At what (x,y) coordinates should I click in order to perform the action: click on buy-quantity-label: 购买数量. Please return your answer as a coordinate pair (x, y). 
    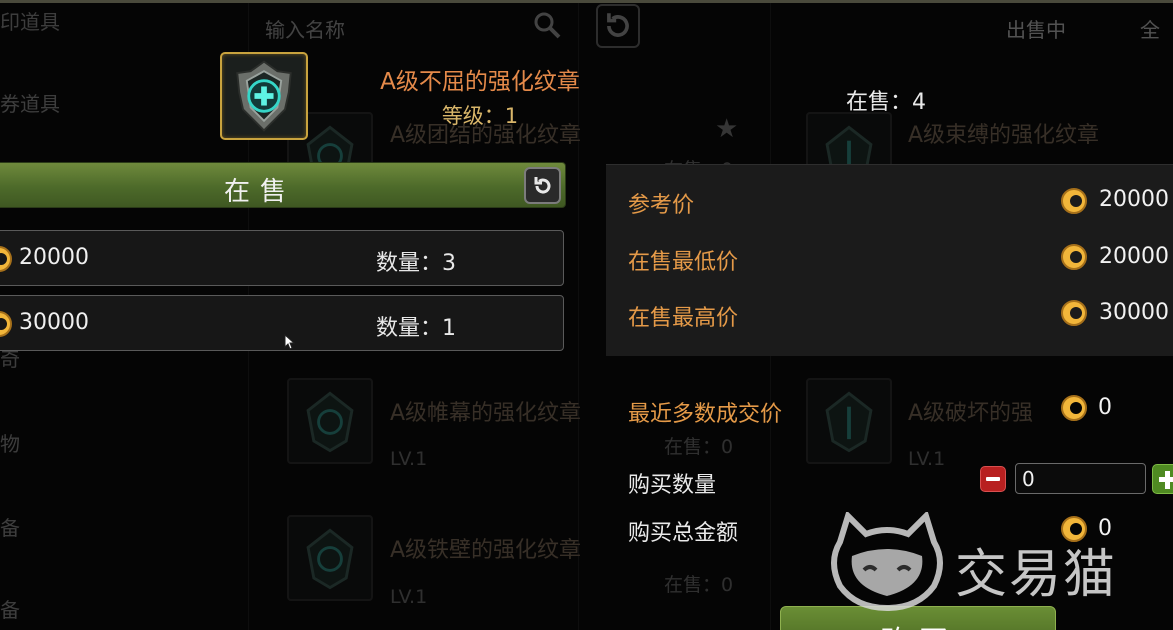
    Looking at the image, I should click on (672, 485).